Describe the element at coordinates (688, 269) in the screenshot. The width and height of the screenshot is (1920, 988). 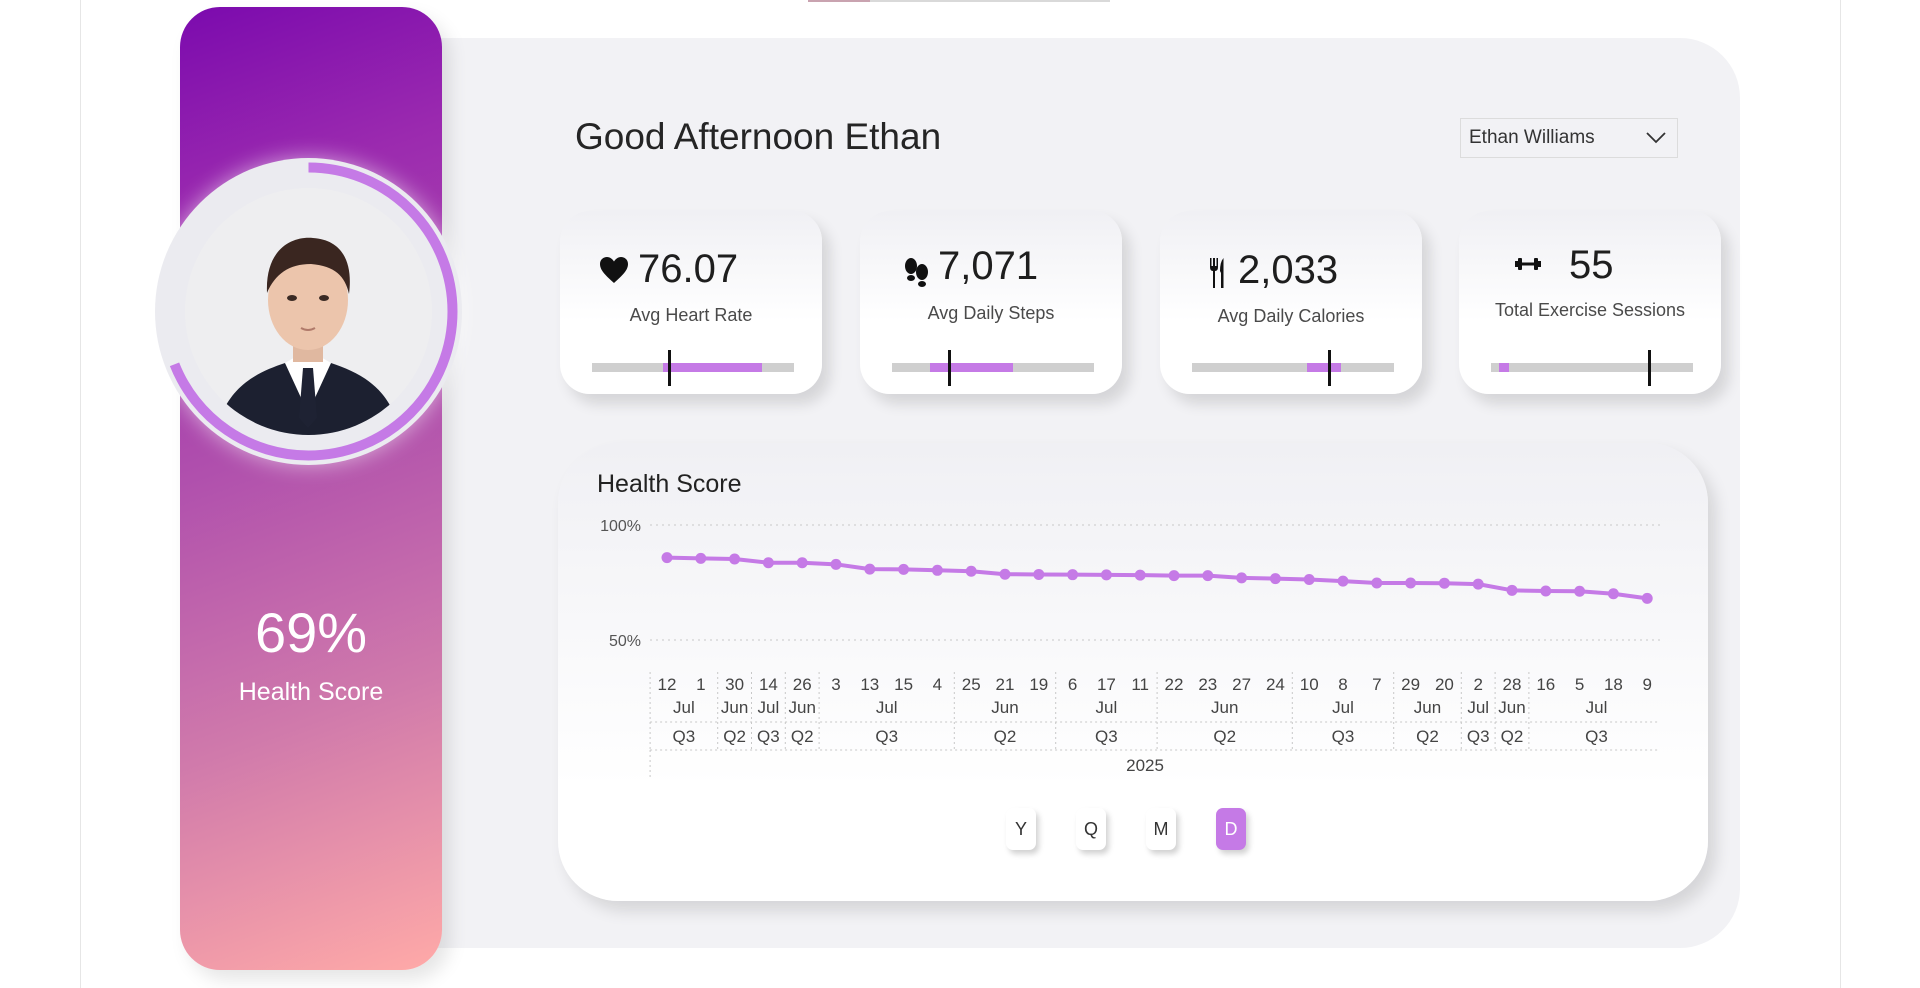
I see `kpi-value: 76.07` at that location.